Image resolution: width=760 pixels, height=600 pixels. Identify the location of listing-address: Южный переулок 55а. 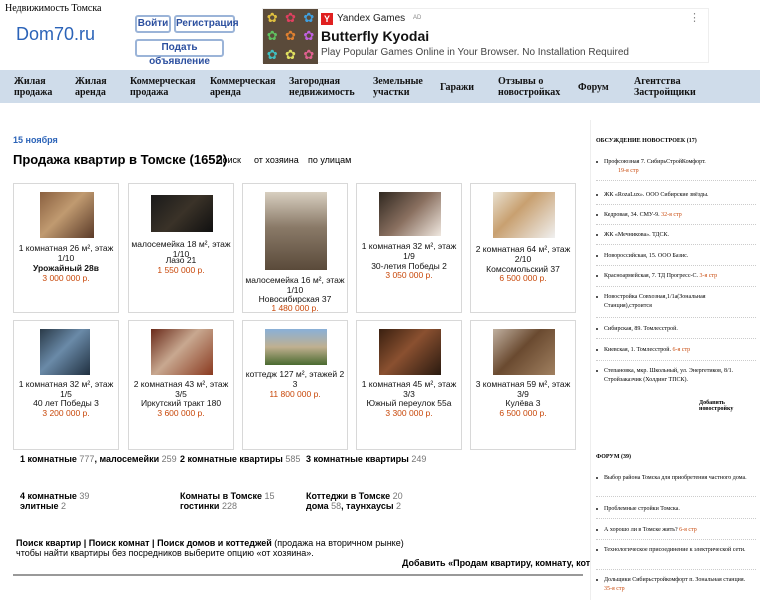
(409, 403).